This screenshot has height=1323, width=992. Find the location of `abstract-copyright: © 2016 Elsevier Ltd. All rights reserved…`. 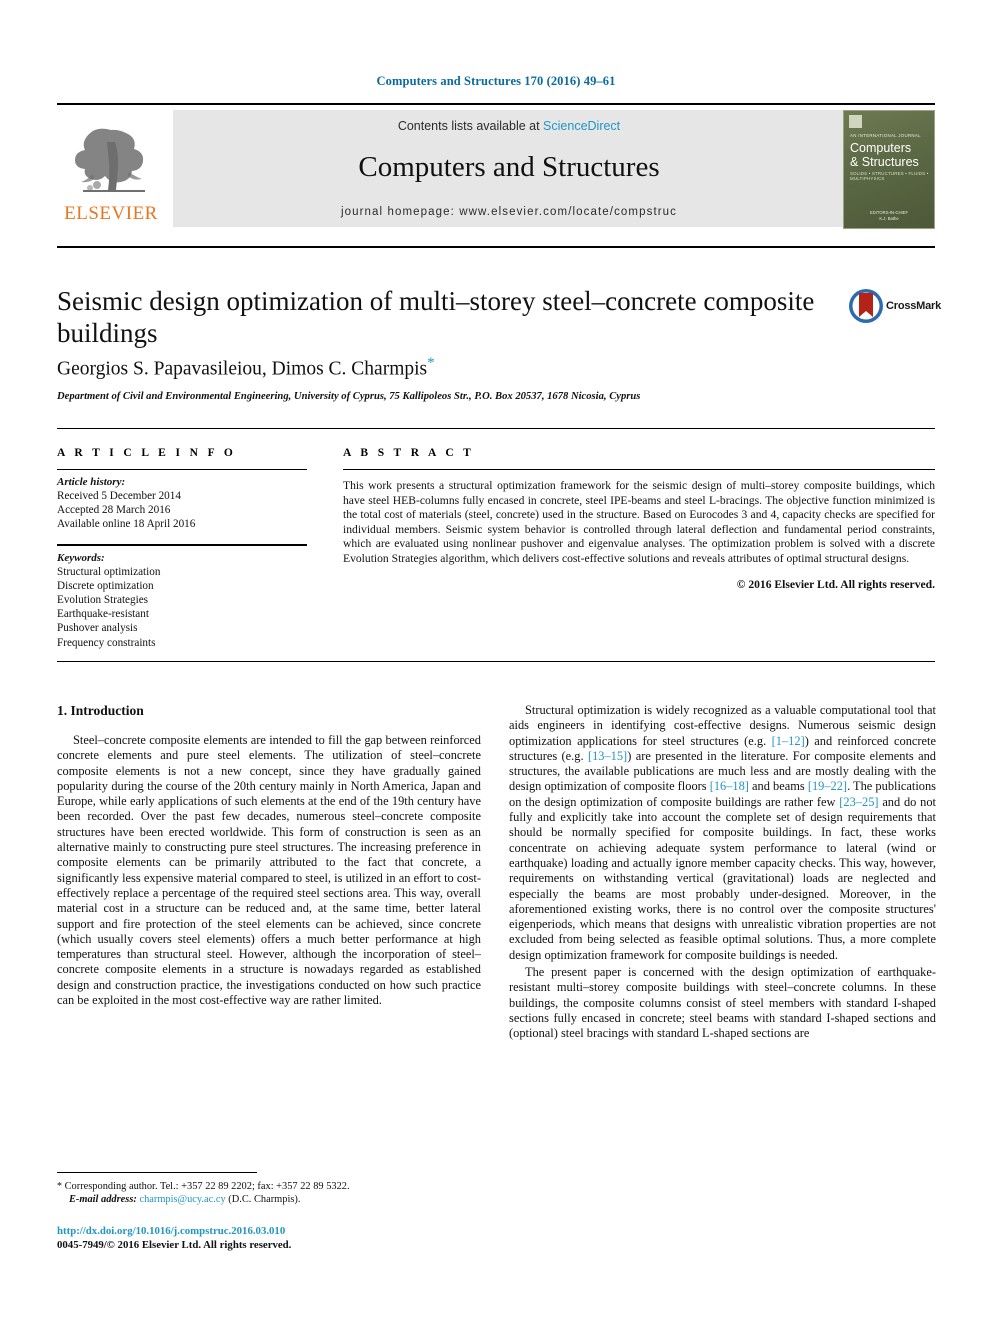

abstract-copyright: © 2016 Elsevier Ltd. All rights reserved… is located at coordinates (835, 584).